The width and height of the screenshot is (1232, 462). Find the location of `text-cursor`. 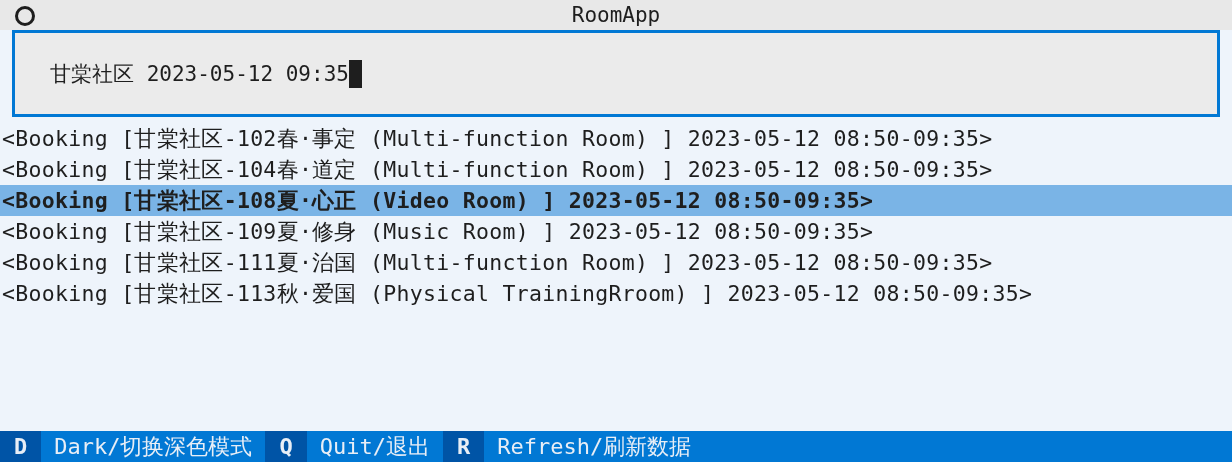

text-cursor is located at coordinates (355, 73).